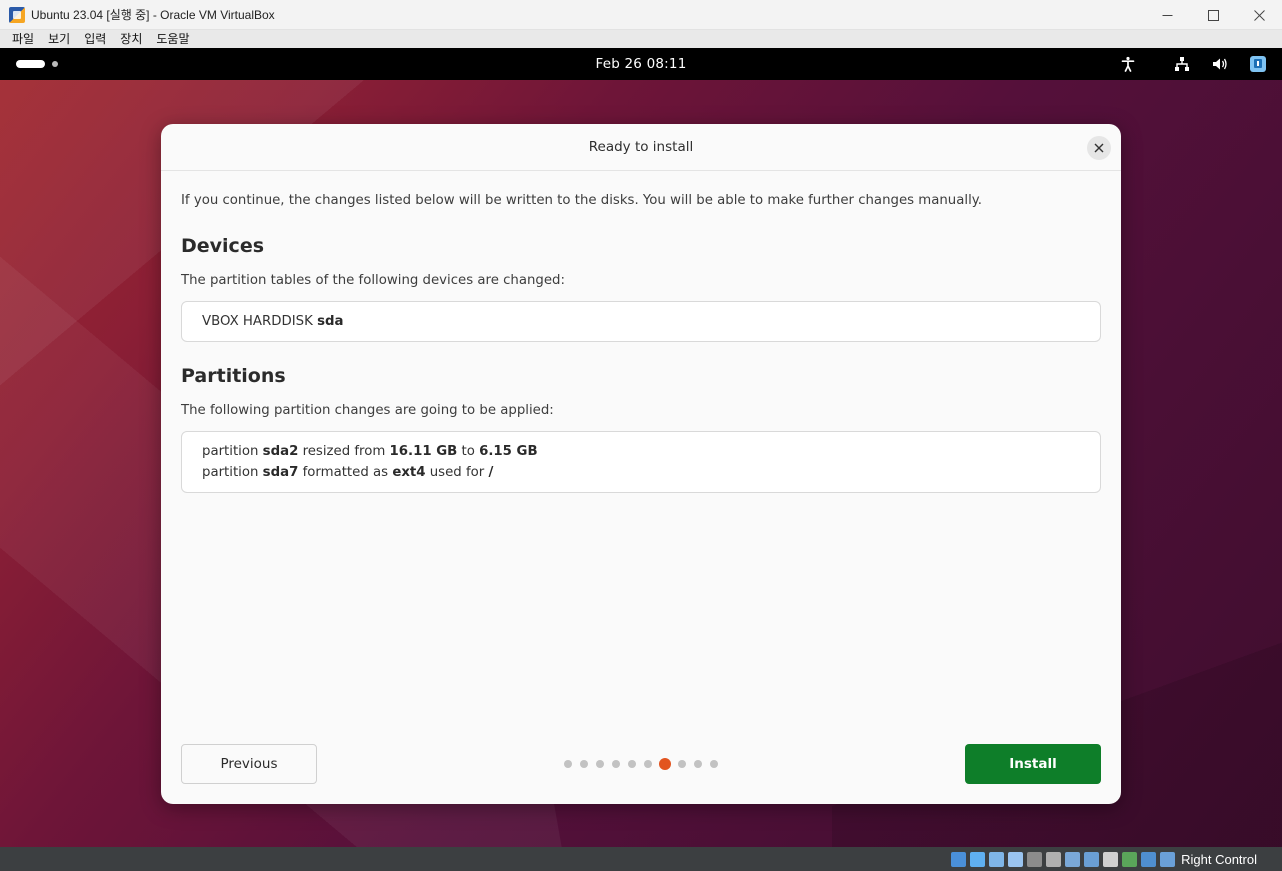  I want to click on volume-icon, so click(1220, 64).